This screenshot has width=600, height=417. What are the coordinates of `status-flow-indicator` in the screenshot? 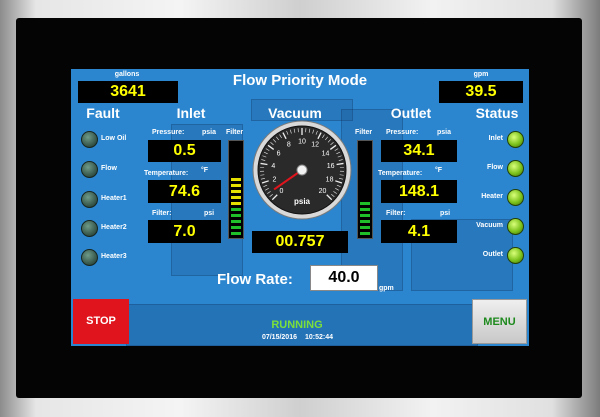 It's located at (515, 168).